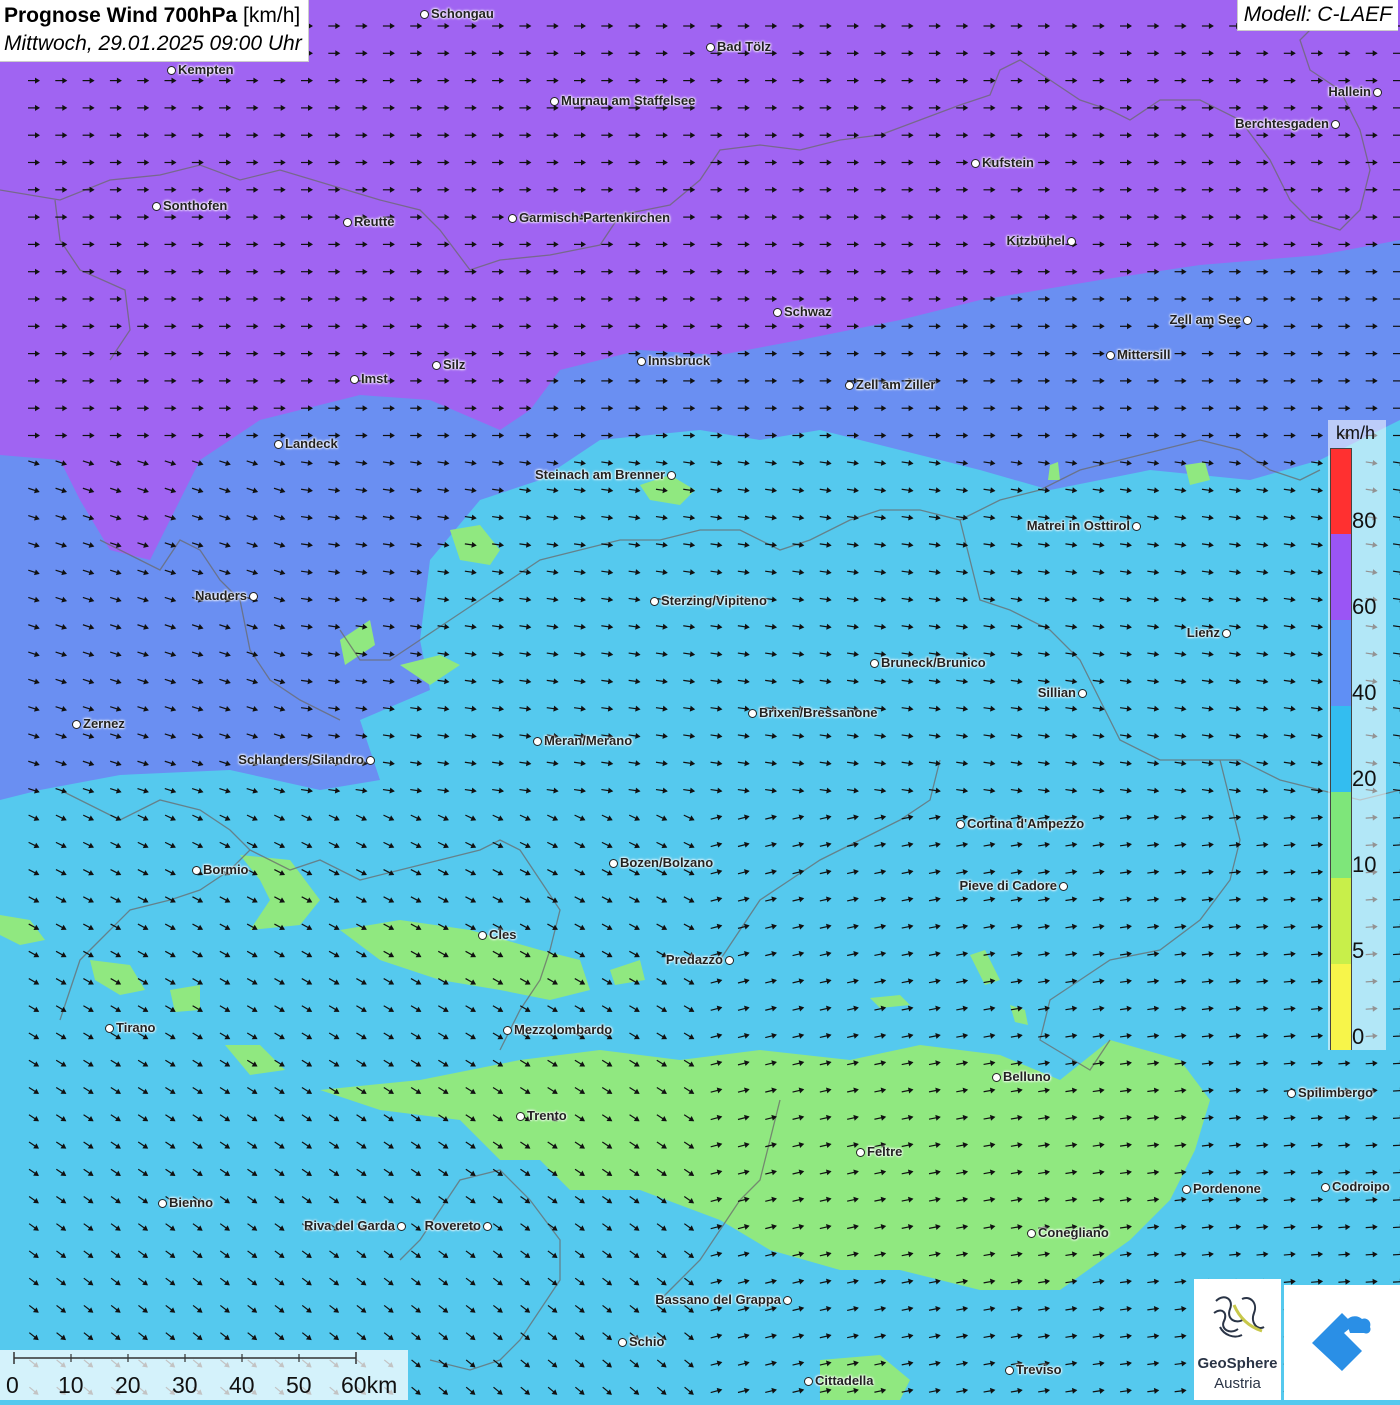  What do you see at coordinates (271, 15) in the screenshot?
I see `map-title-unit: [km/h]` at bounding box center [271, 15].